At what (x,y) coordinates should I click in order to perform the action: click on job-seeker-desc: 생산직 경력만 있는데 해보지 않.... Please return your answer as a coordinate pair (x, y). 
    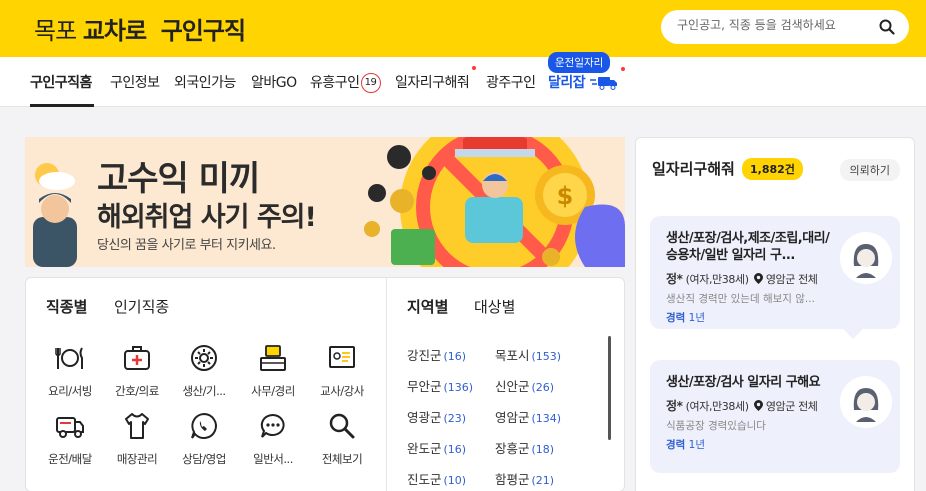
    Looking at the image, I should click on (740, 299).